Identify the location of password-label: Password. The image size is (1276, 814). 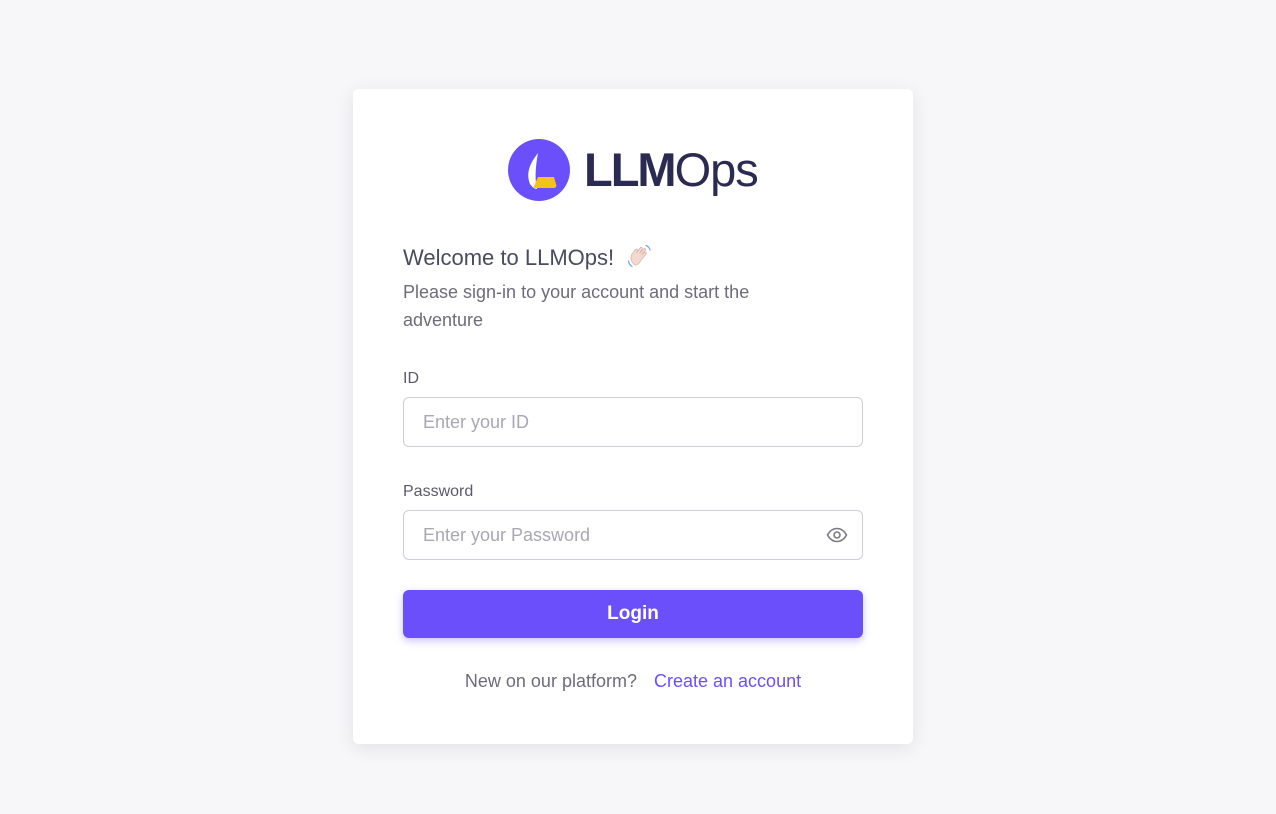
(438, 491).